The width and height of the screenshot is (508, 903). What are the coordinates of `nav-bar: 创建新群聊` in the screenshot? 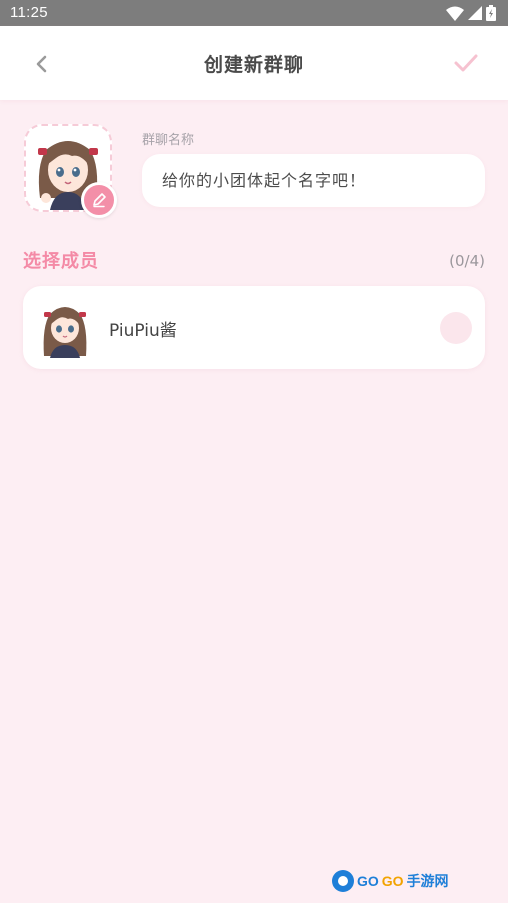 It's located at (254, 63).